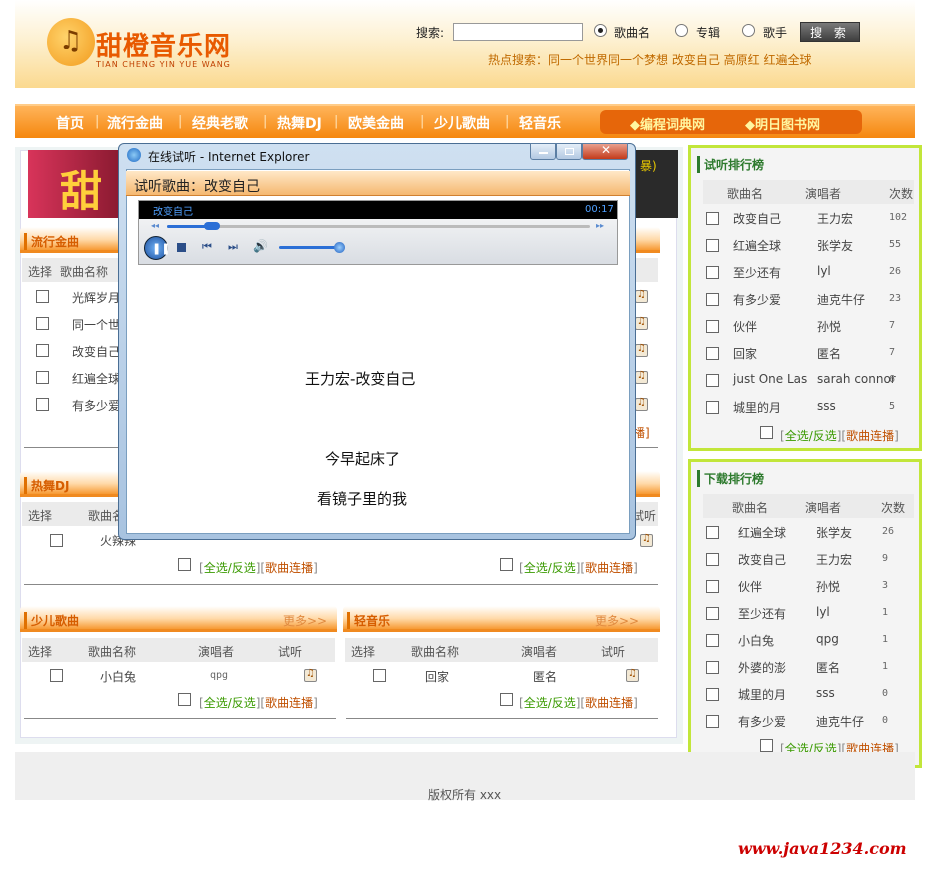 The width and height of the screenshot is (936, 872). What do you see at coordinates (540, 123) in the screenshot?
I see `nav-light: 轻音乐` at bounding box center [540, 123].